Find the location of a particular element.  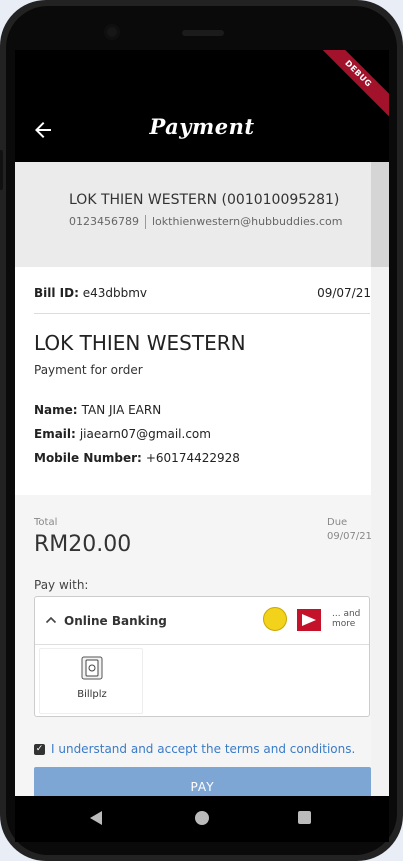

merchant-email: lokthienwestern@hubbuddies.com is located at coordinates (247, 221).